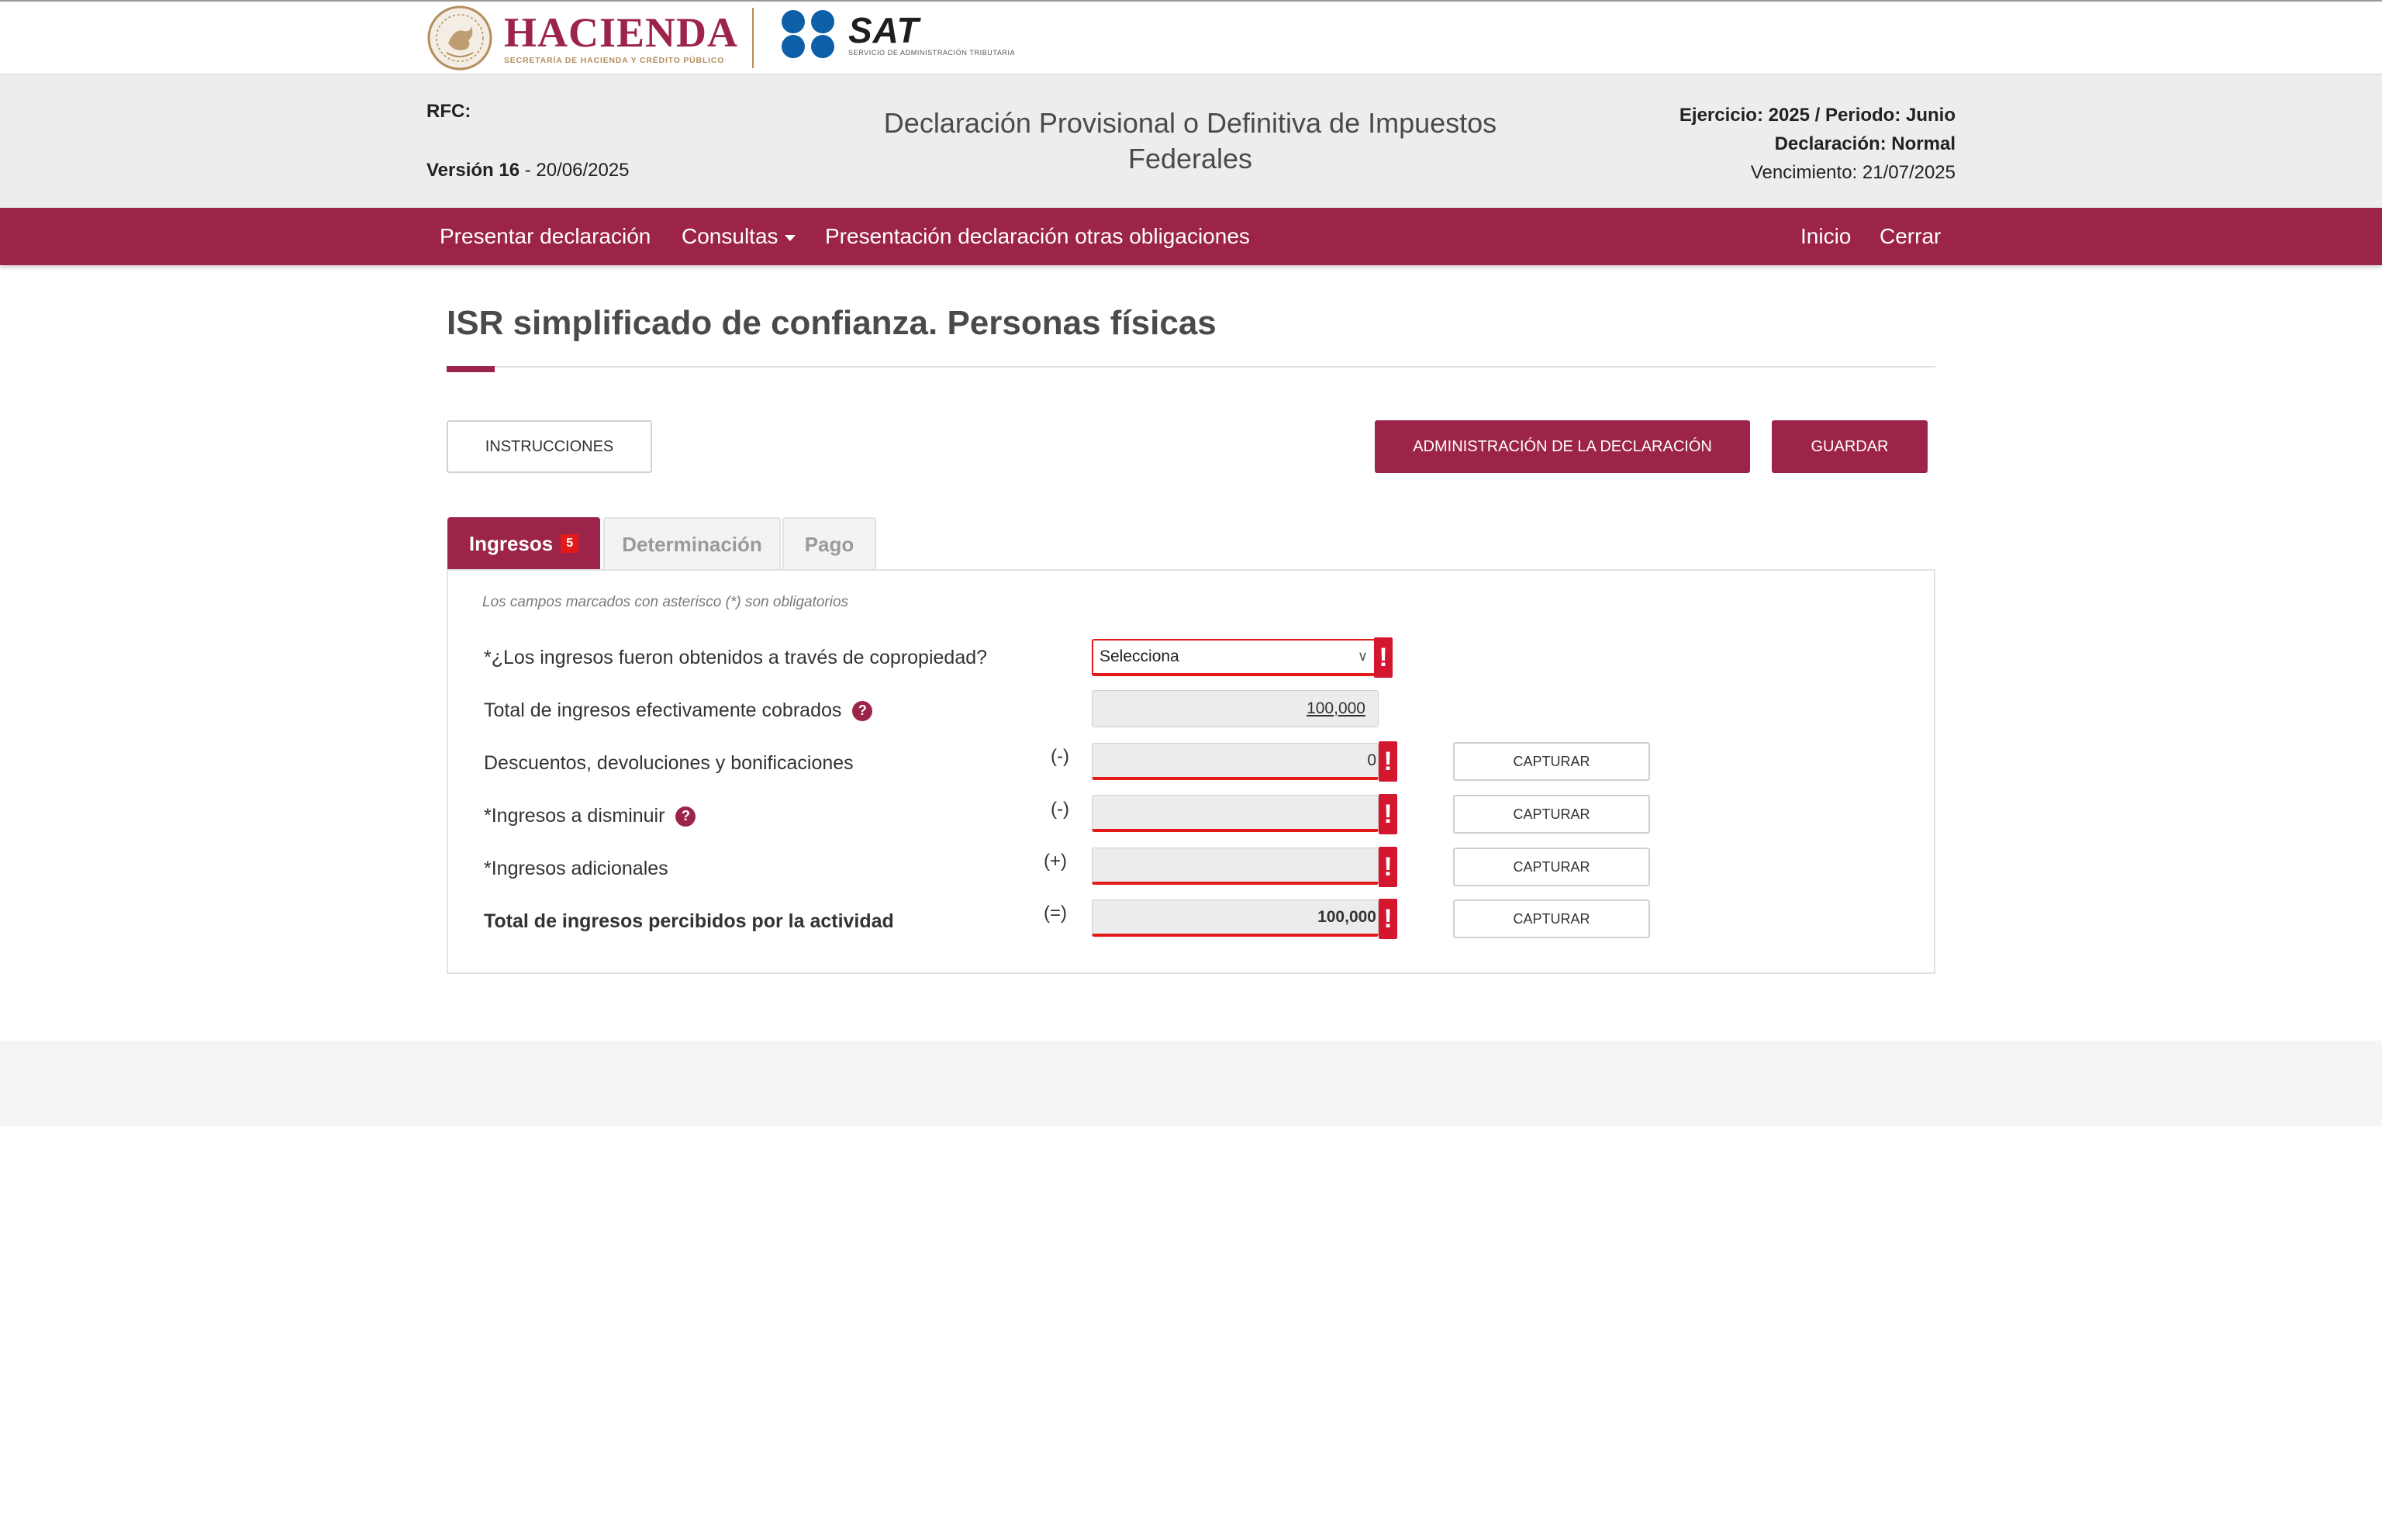 This screenshot has width=2382, height=1540. I want to click on descuentos-sign: (-), so click(1060, 756).